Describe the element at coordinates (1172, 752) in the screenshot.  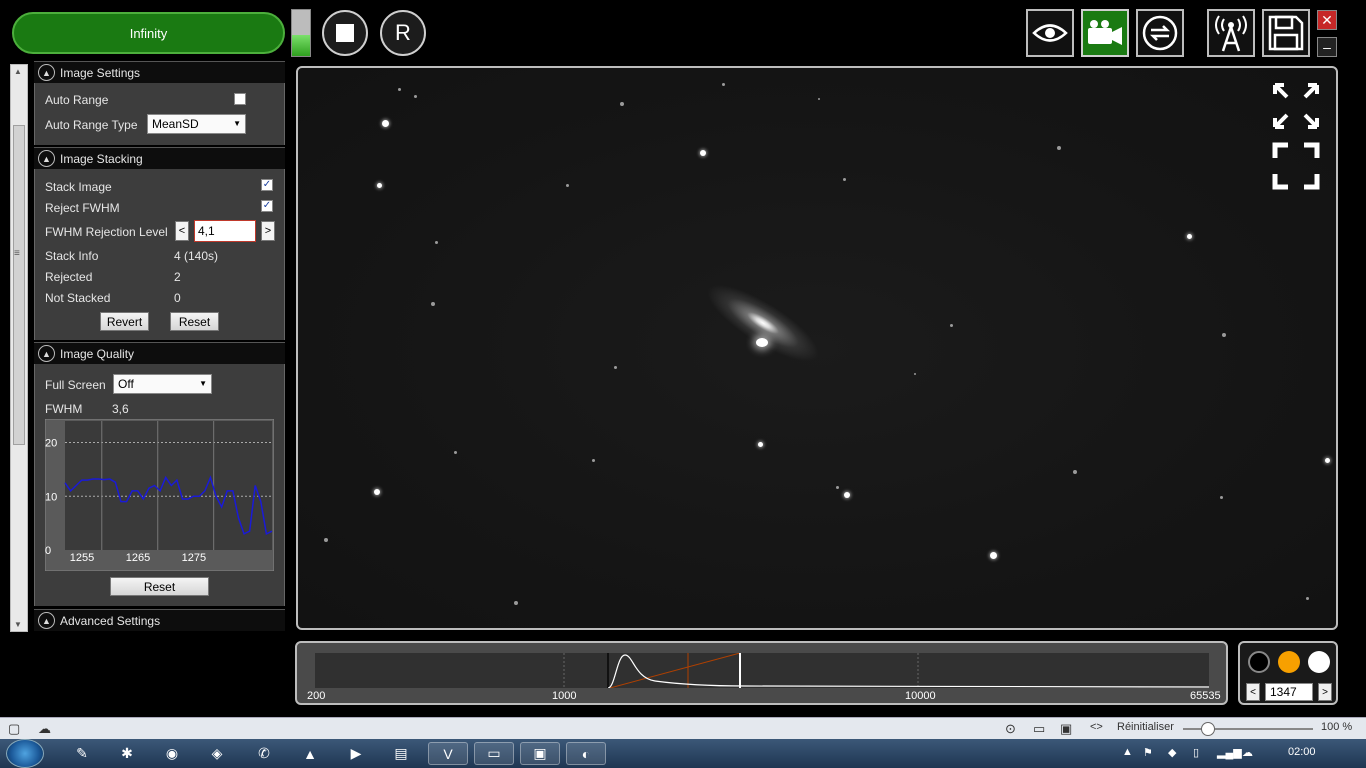
I see `dropbox-icon: ◆` at that location.